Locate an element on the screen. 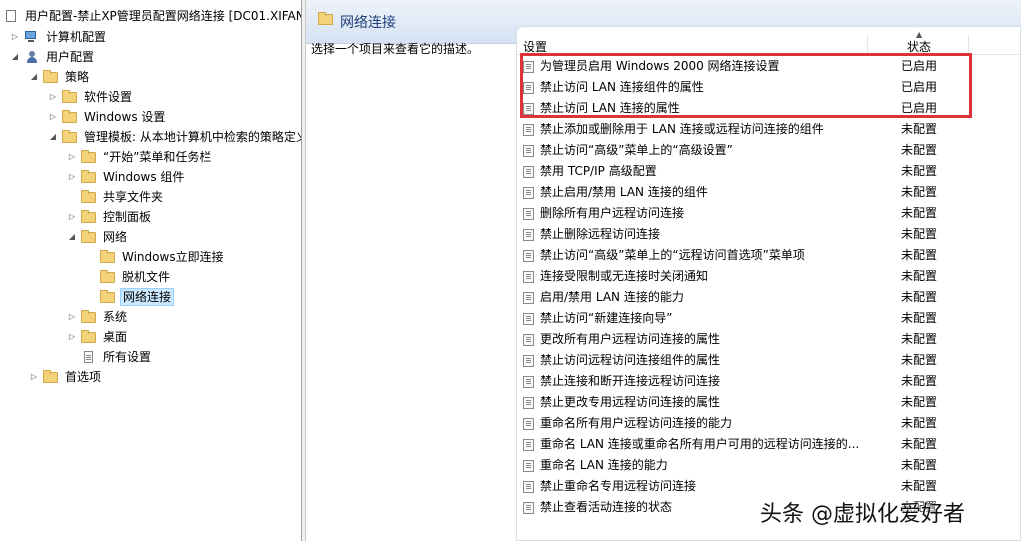  tree-item-windows-settings: ▷ Windows 设置 is located at coordinates (107, 117).